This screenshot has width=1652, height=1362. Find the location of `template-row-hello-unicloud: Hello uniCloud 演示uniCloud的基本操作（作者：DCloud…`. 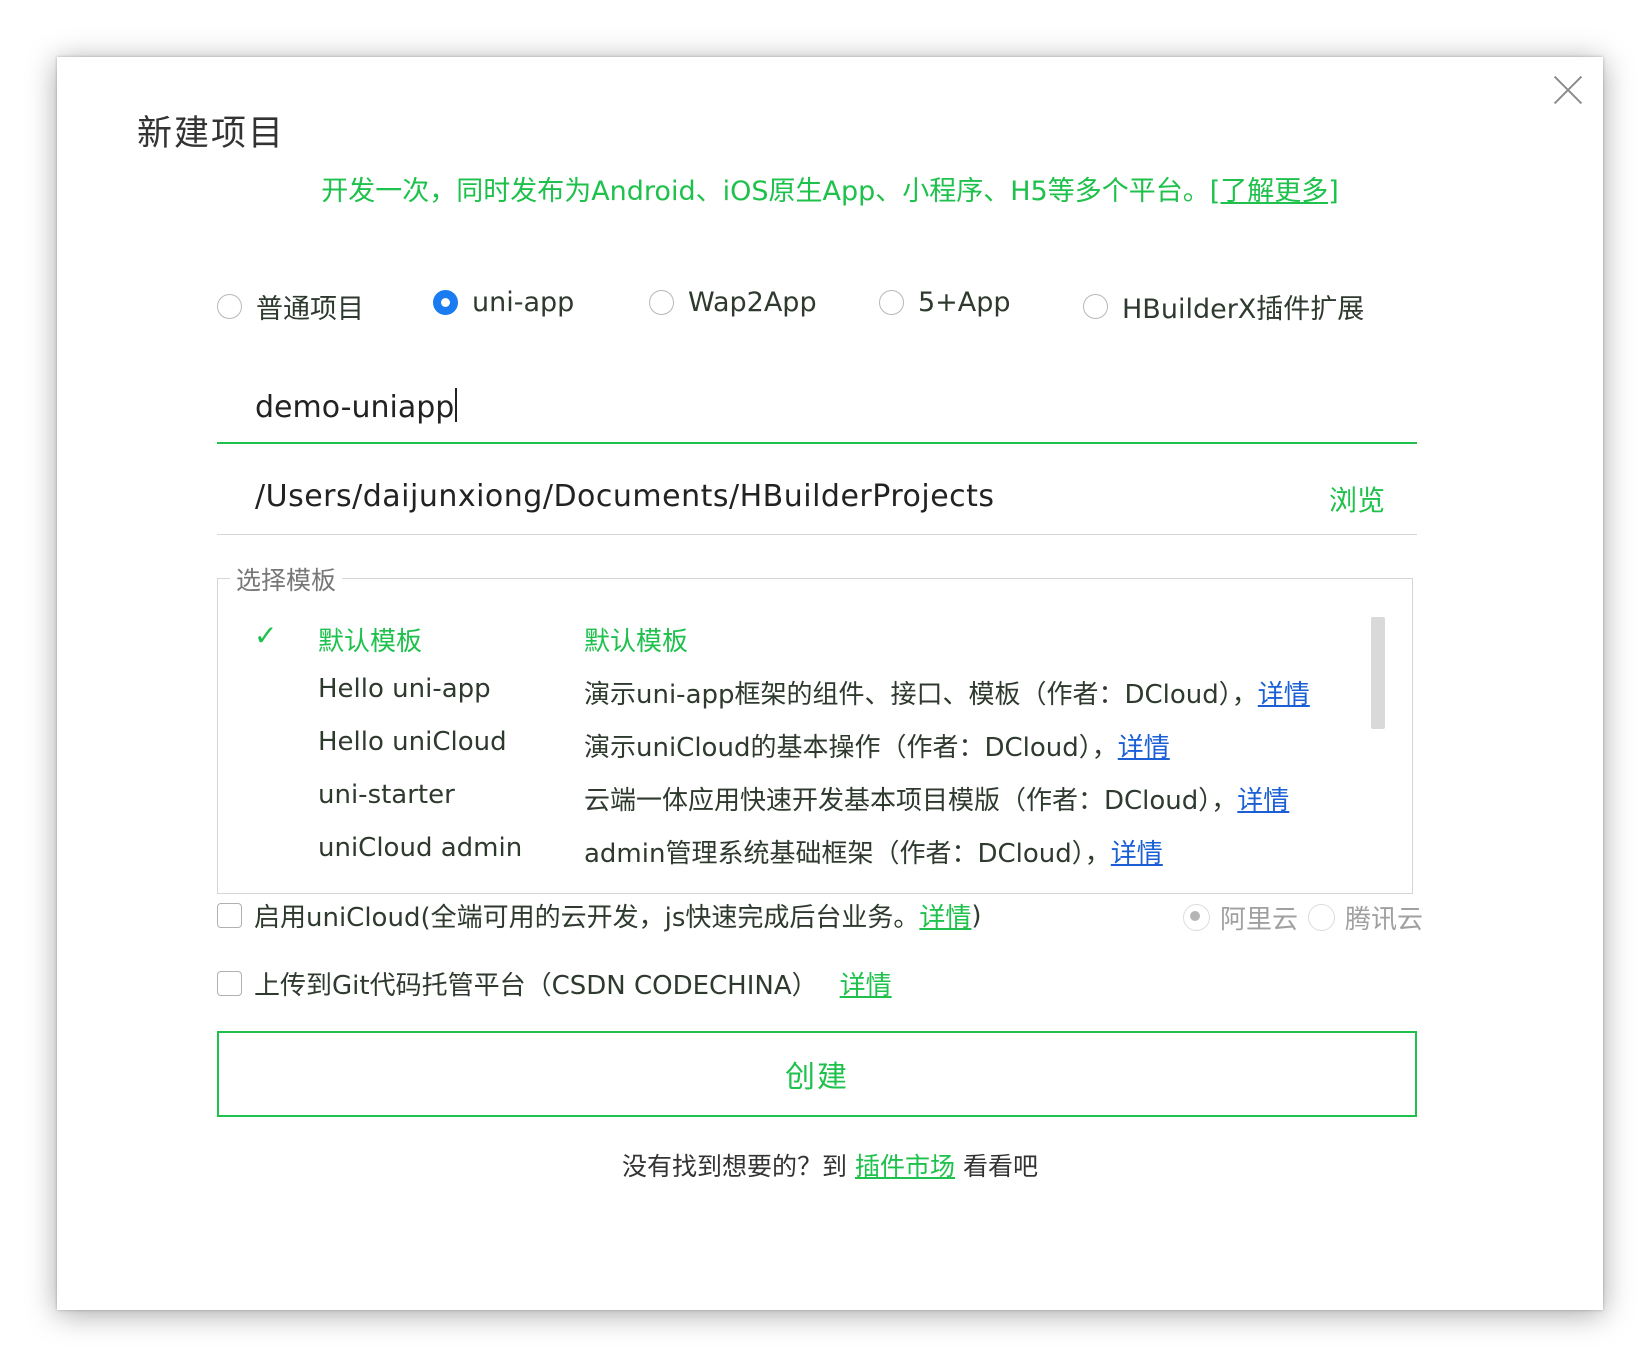

template-row-hello-unicloud: Hello uniCloud 演示uniCloud的基本操作（作者：DCloud… is located at coordinates (793, 751).